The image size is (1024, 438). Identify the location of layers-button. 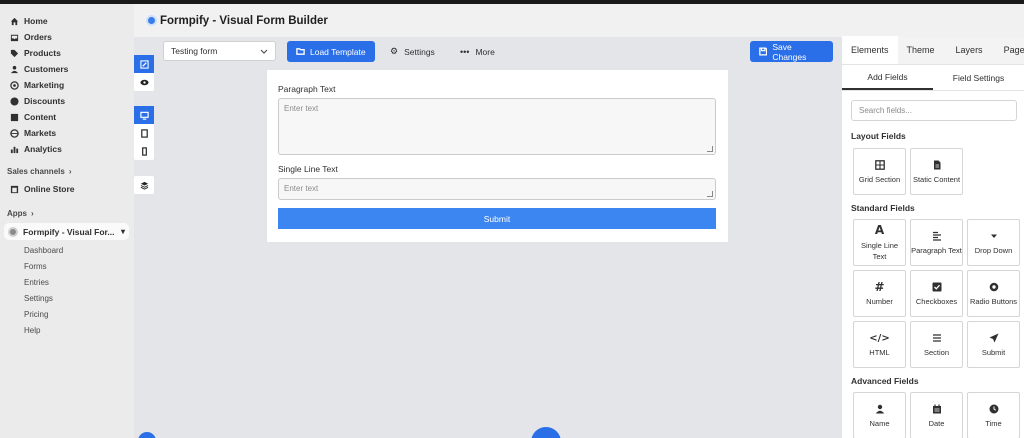
(144, 185).